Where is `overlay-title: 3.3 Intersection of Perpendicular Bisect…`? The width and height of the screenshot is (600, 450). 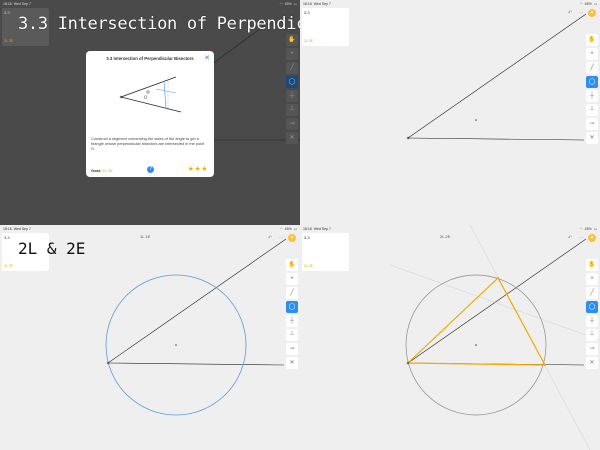
overlay-title: 3.3 Intersection of Perpendicular Bisect… is located at coordinates (159, 24).